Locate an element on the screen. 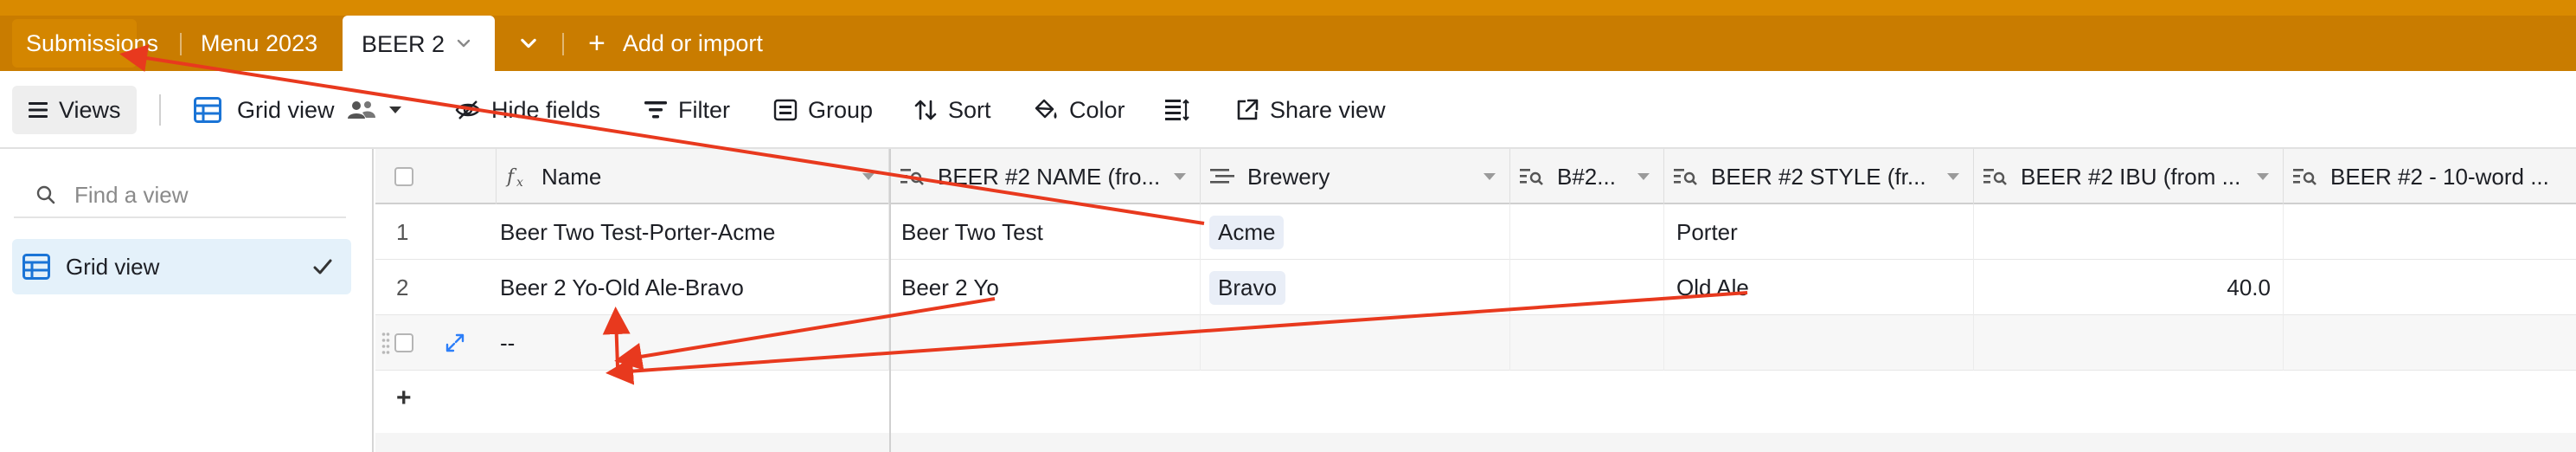 The image size is (2576, 452). brewery-pill: Acme is located at coordinates (1247, 232).